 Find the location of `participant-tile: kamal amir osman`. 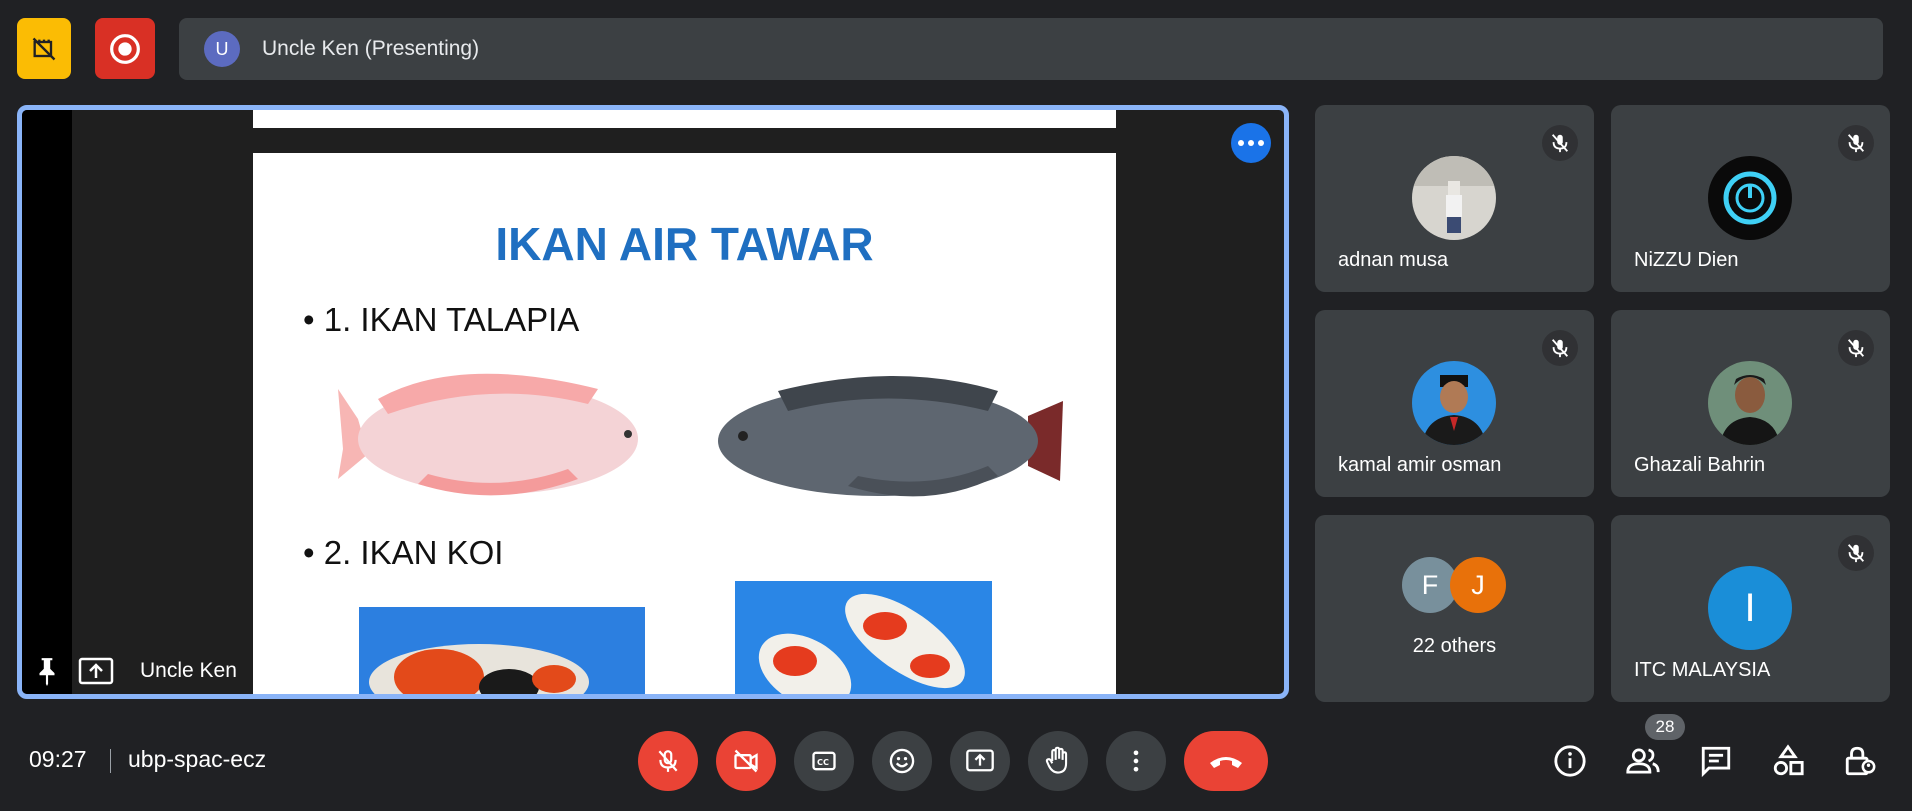

participant-tile: kamal amir osman is located at coordinates (1454, 403).